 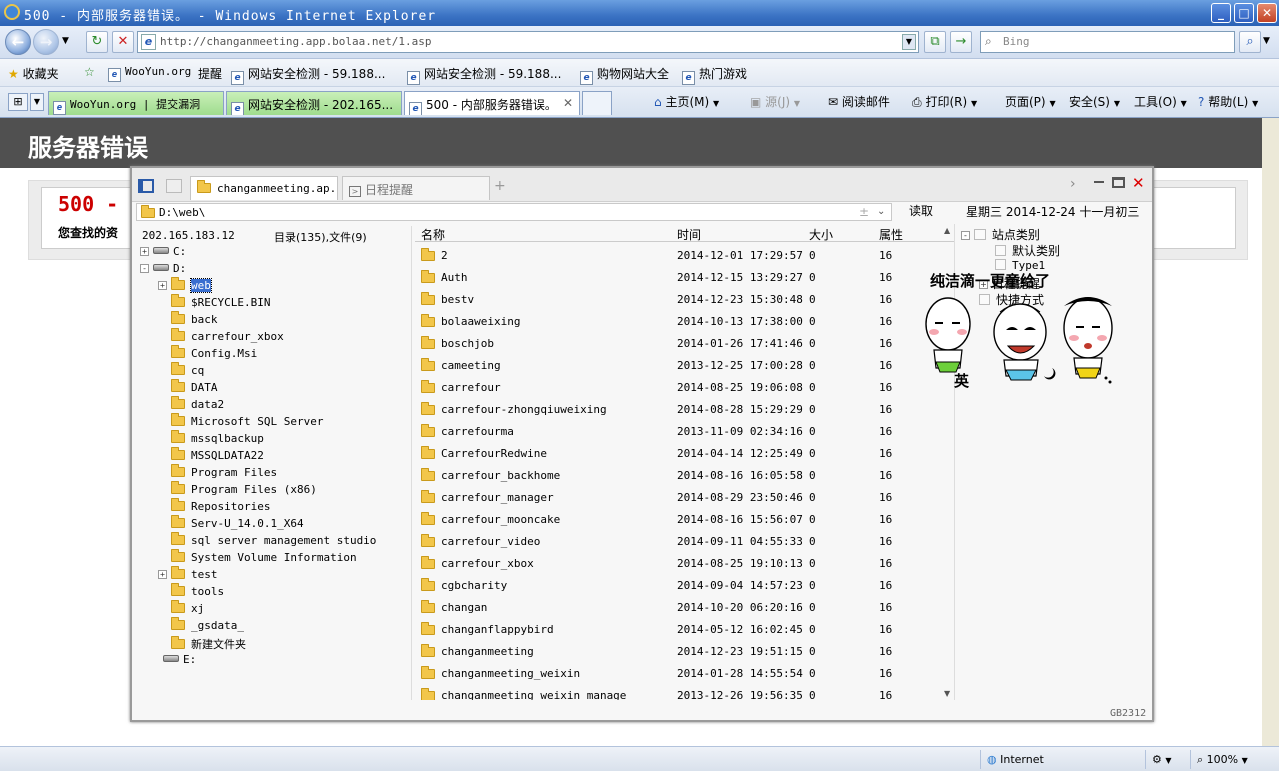 I want to click on file-row: carrefour 2014-08-25 19:06:08 0 16, so click(x=685, y=387).